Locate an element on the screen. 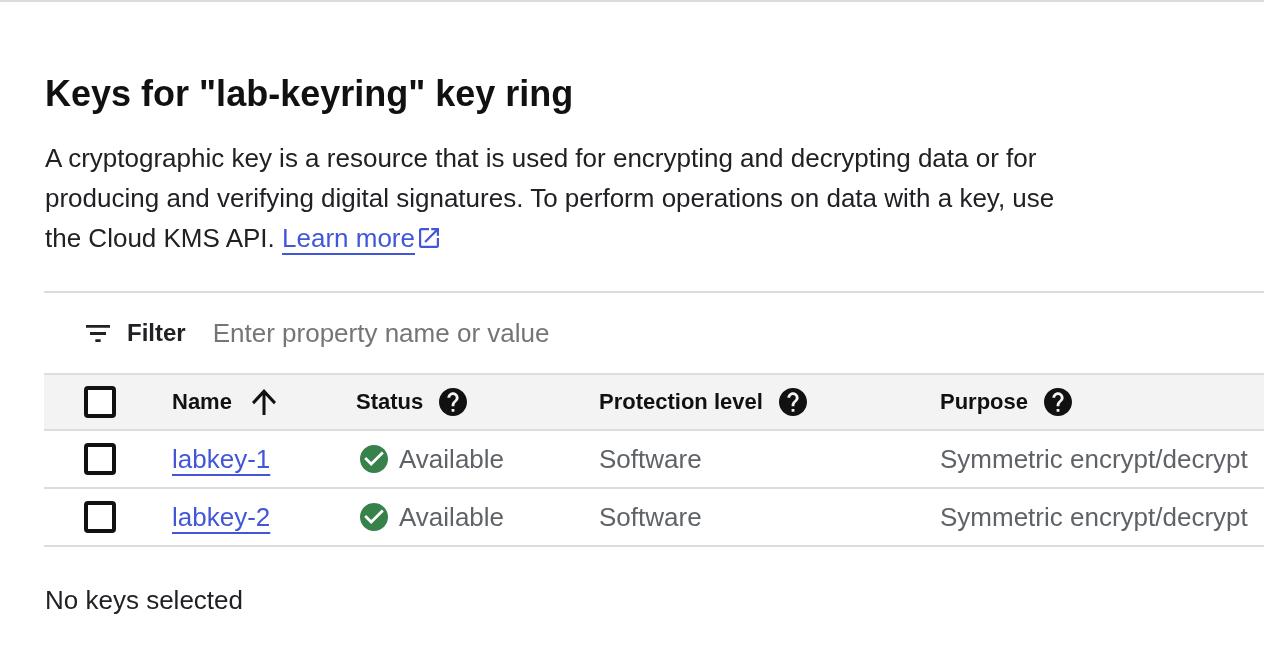  selection-status-text: No keys selected is located at coordinates (144, 600).